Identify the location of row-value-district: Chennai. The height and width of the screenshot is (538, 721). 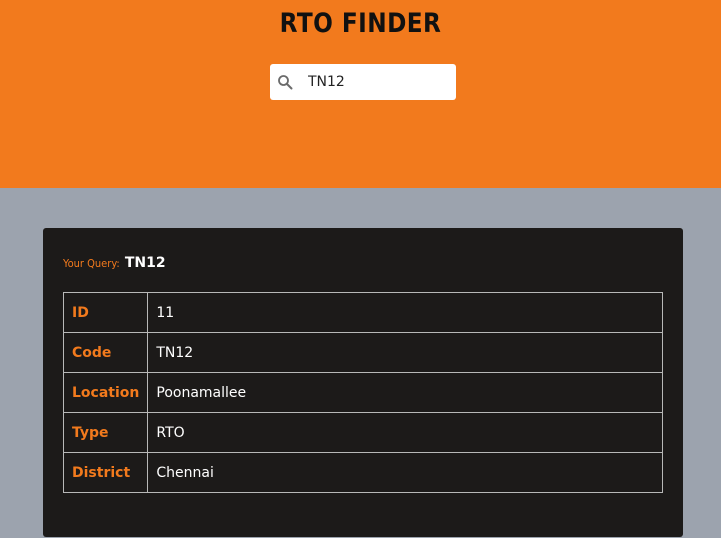
(405, 472).